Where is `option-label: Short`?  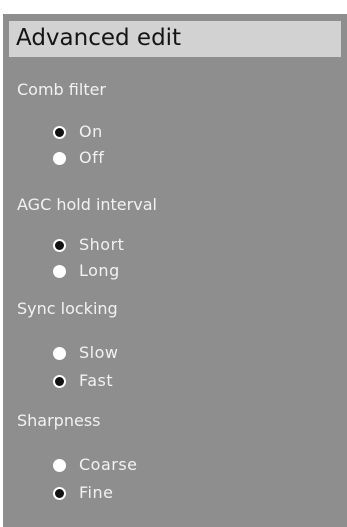 option-label: Short is located at coordinates (102, 244).